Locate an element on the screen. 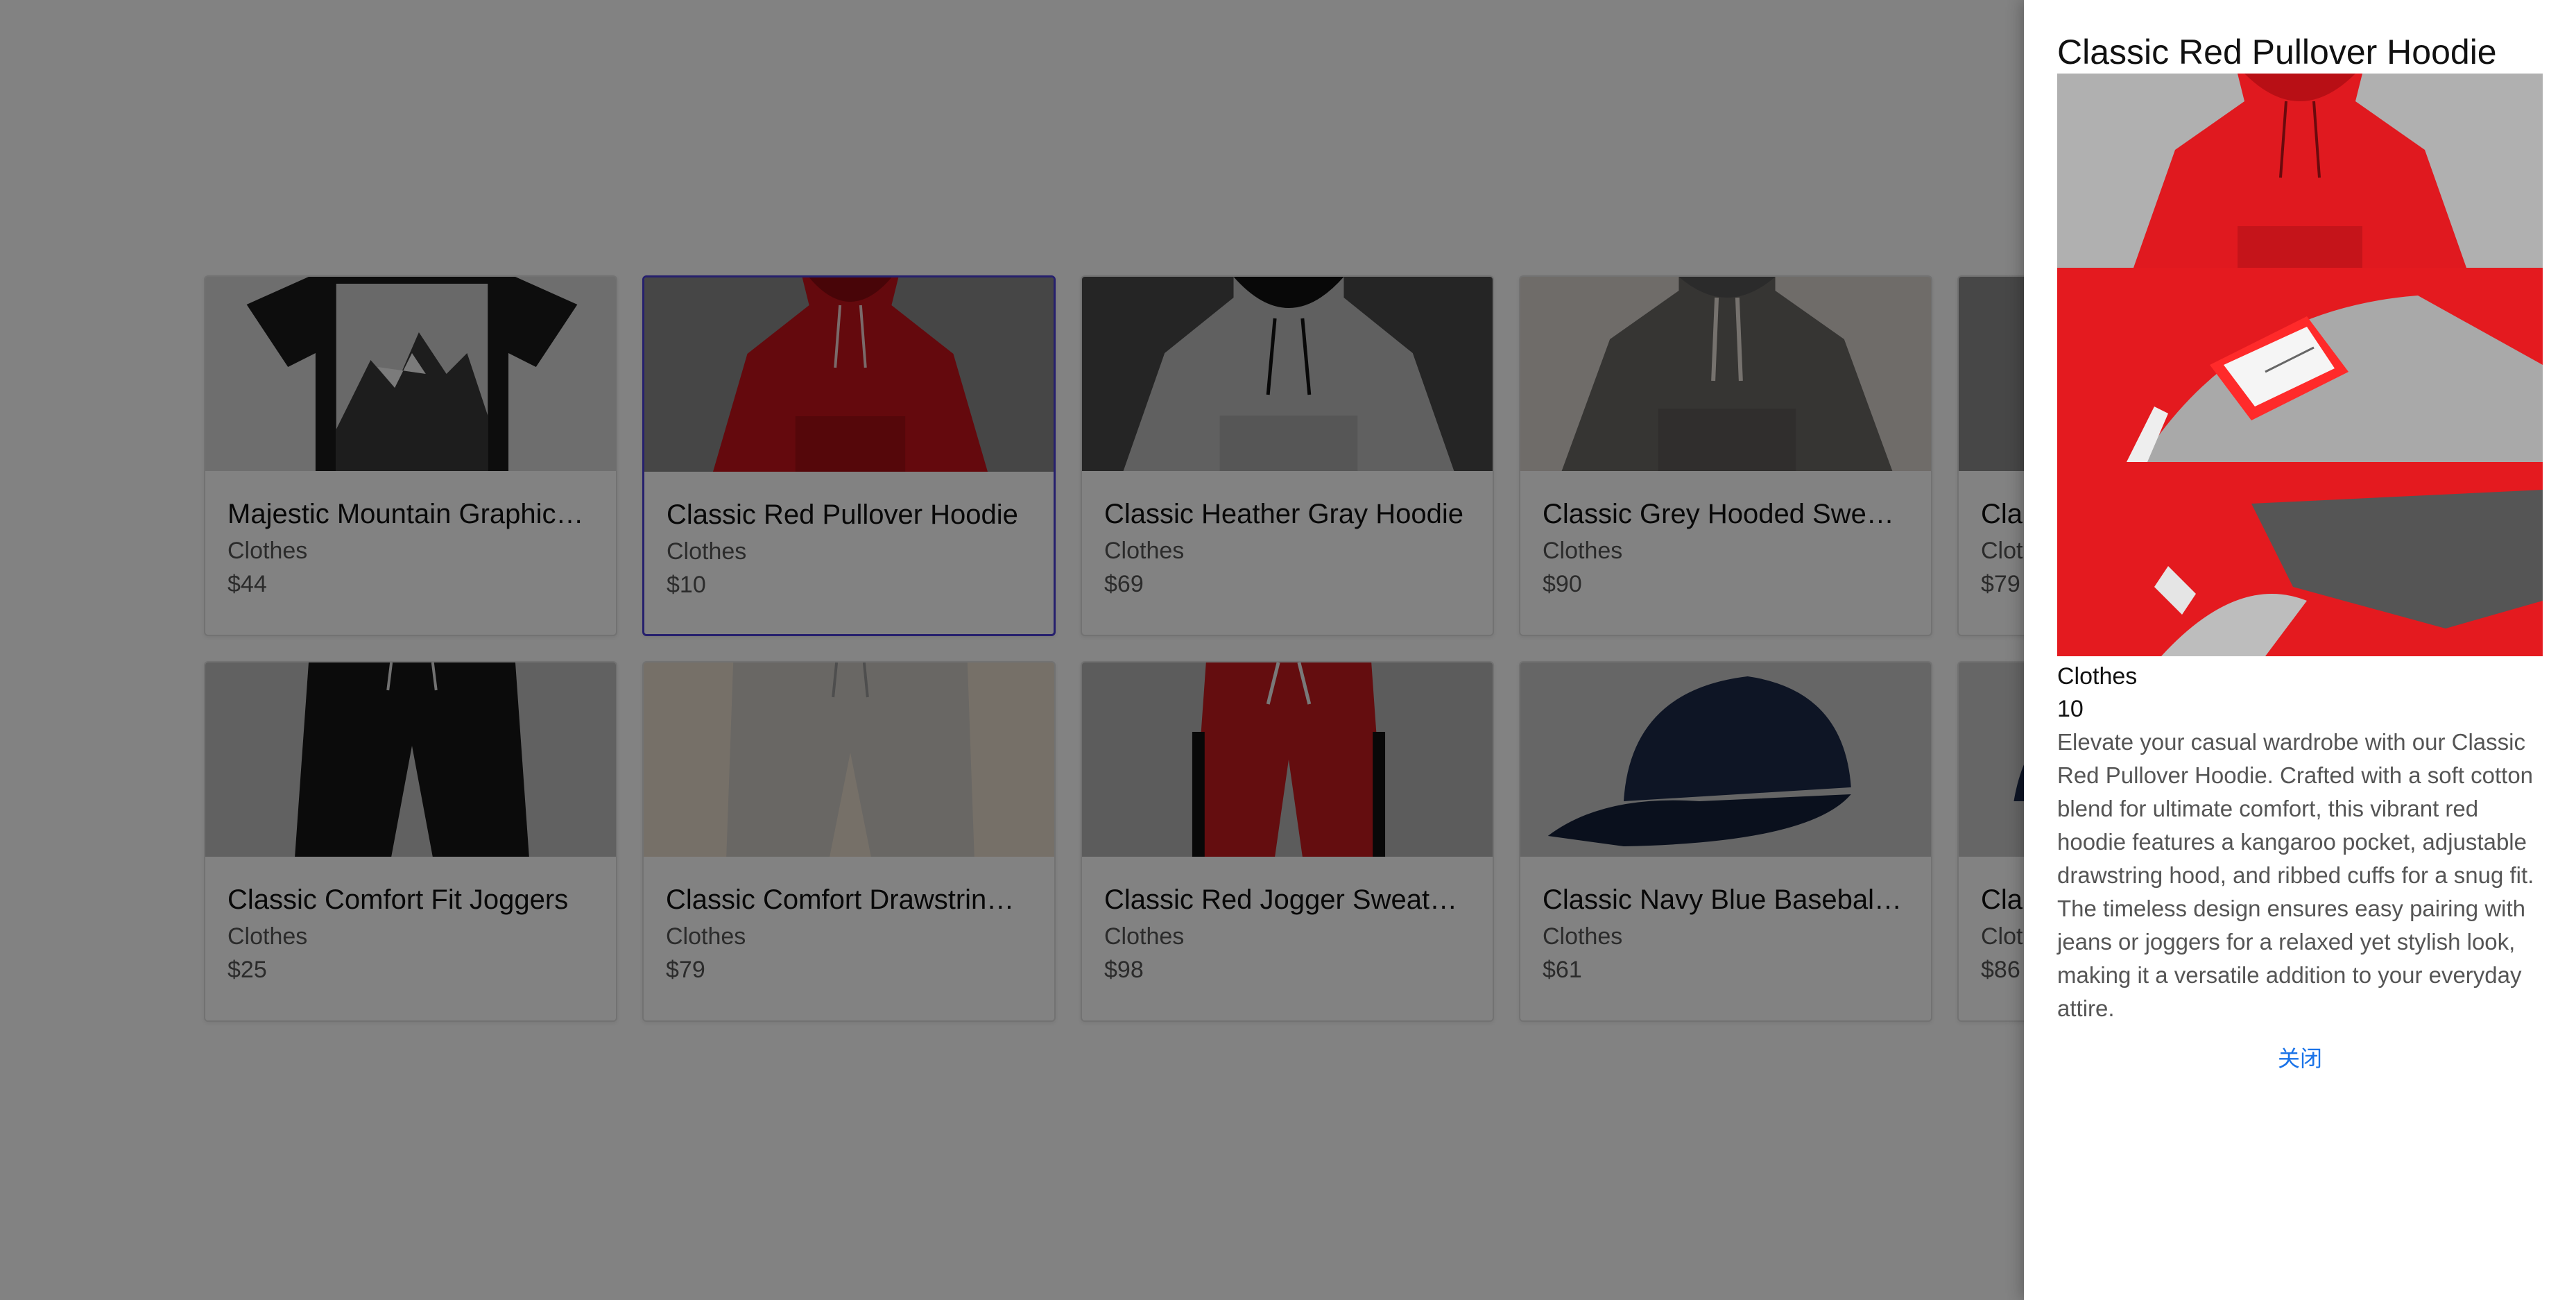 The height and width of the screenshot is (1300, 2576). product-gallery is located at coordinates (2300, 365).